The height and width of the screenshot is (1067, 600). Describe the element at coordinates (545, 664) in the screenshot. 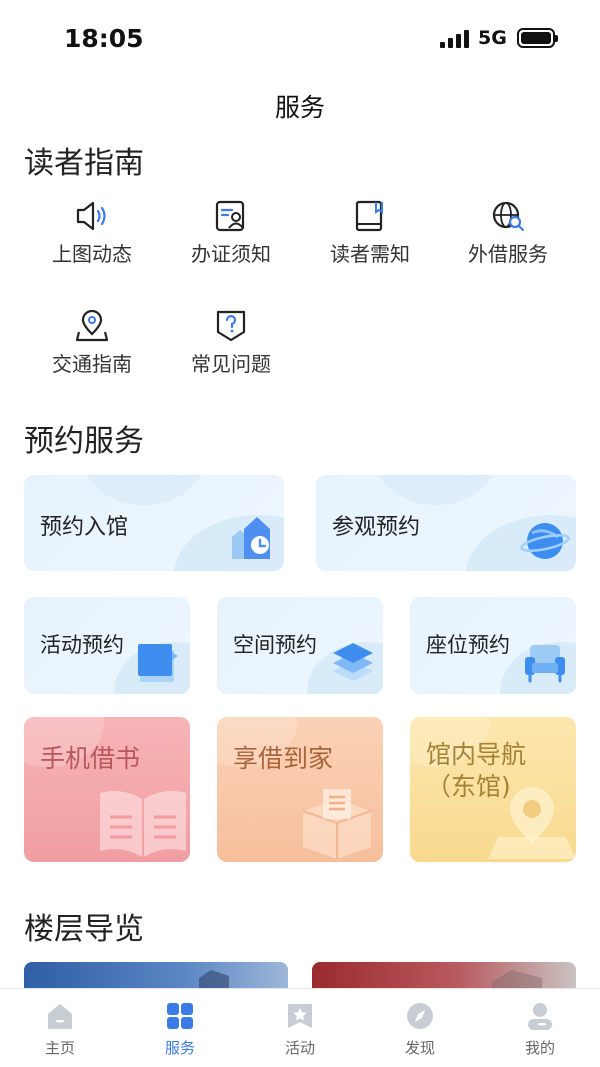

I see `armchair-icon` at that location.